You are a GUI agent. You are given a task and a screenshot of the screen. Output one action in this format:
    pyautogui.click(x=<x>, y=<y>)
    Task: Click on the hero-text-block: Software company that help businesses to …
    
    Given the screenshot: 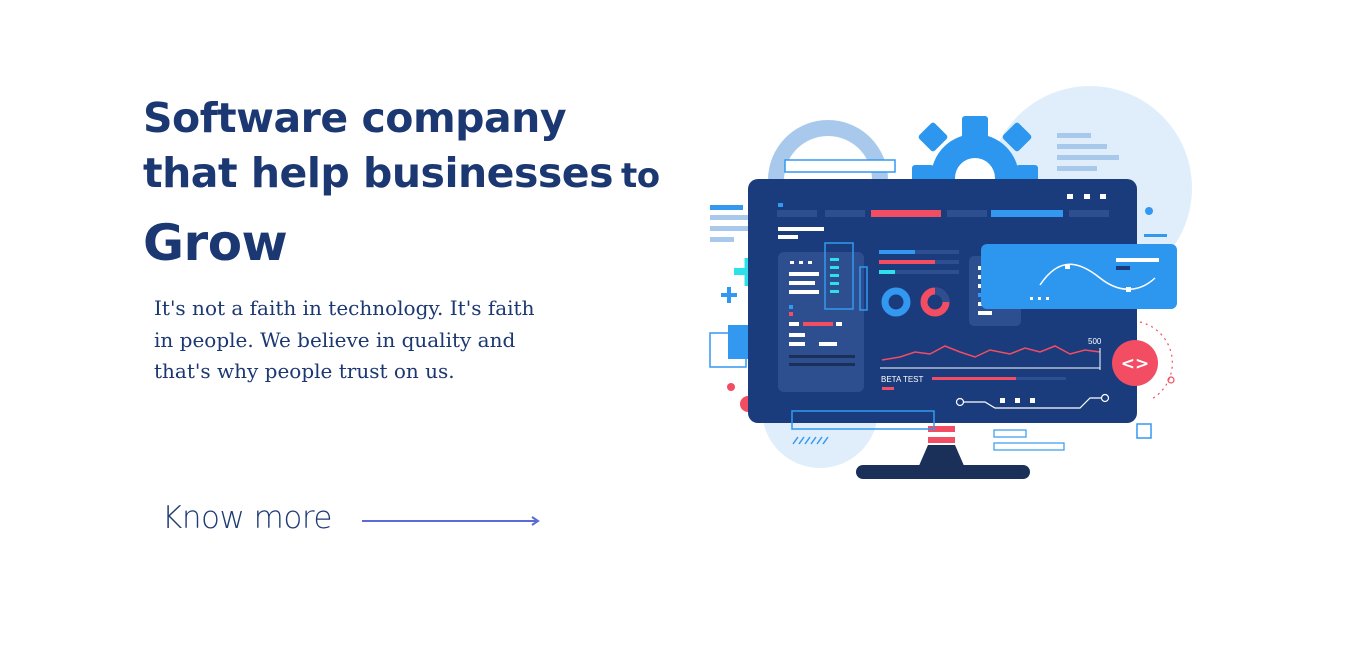 What is the action you would take?
    pyautogui.click(x=403, y=184)
    